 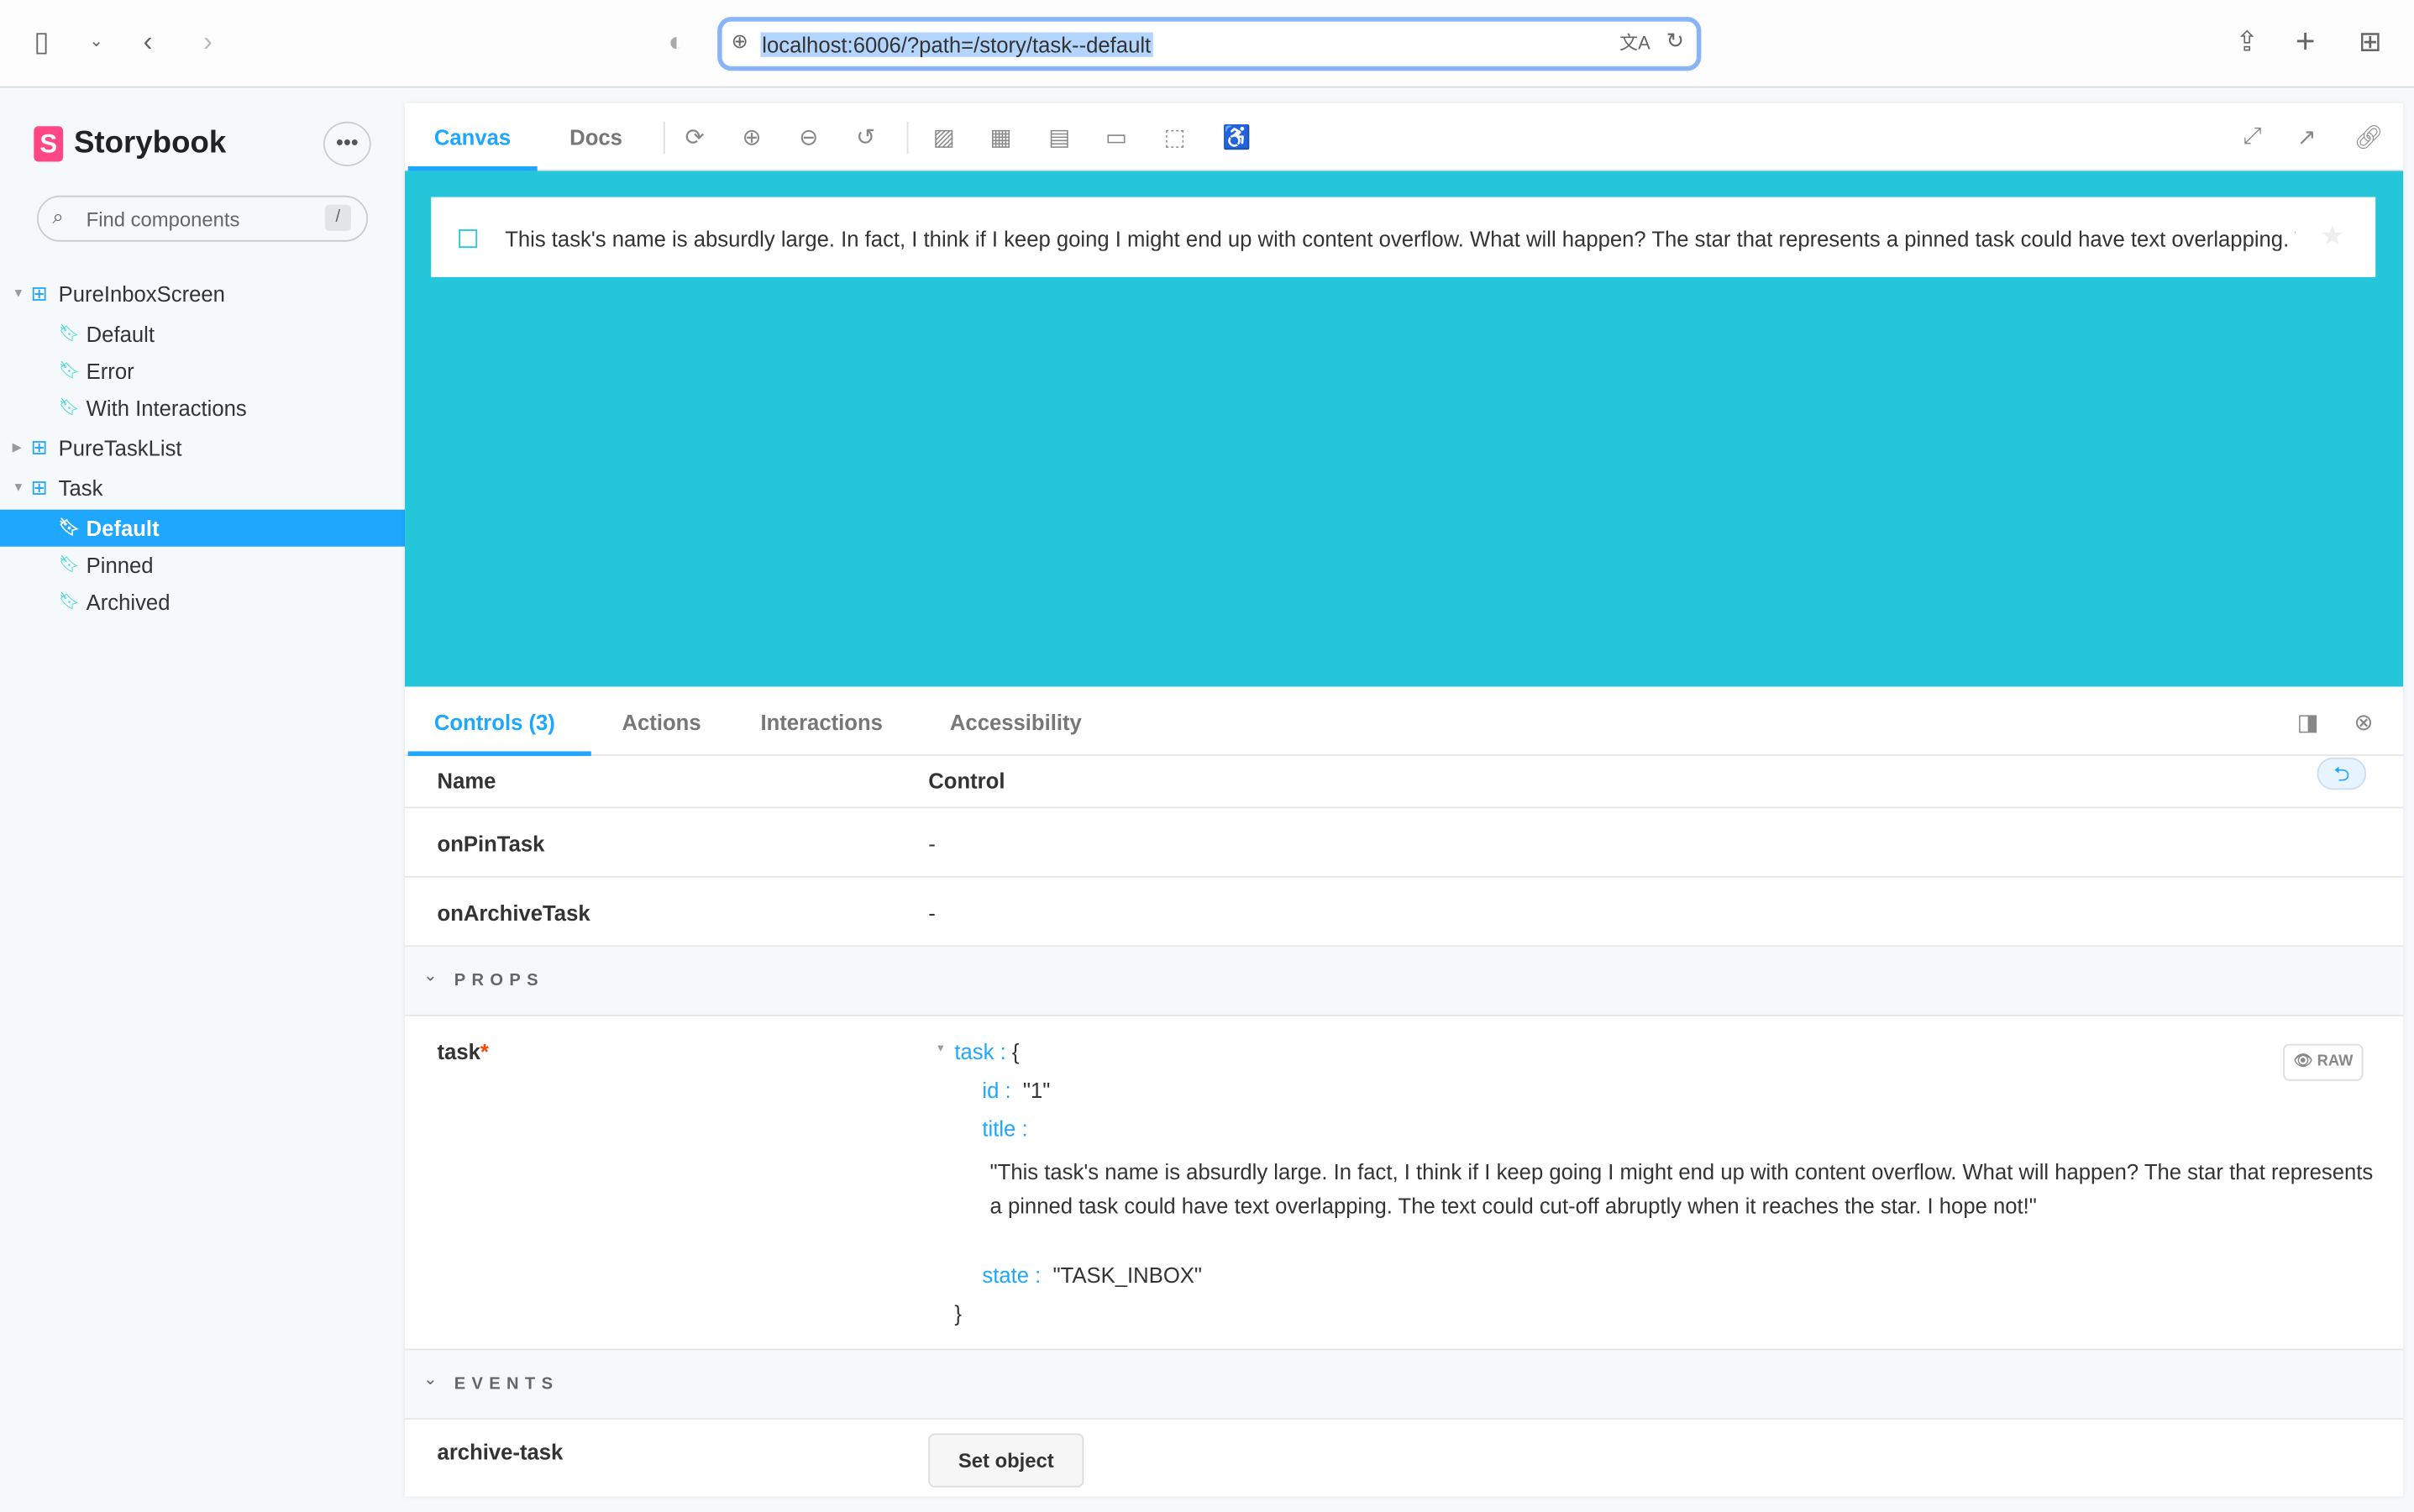 What do you see at coordinates (123, 528) in the screenshot?
I see `item-label: Default` at bounding box center [123, 528].